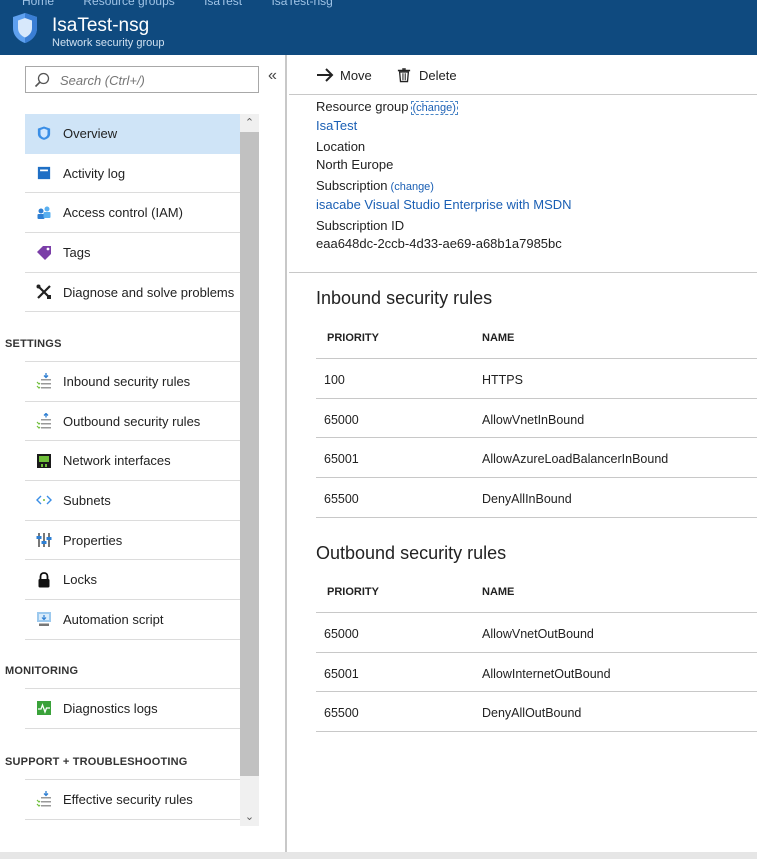  I want to click on breadcrumb-home: Home, so click(38, 4).